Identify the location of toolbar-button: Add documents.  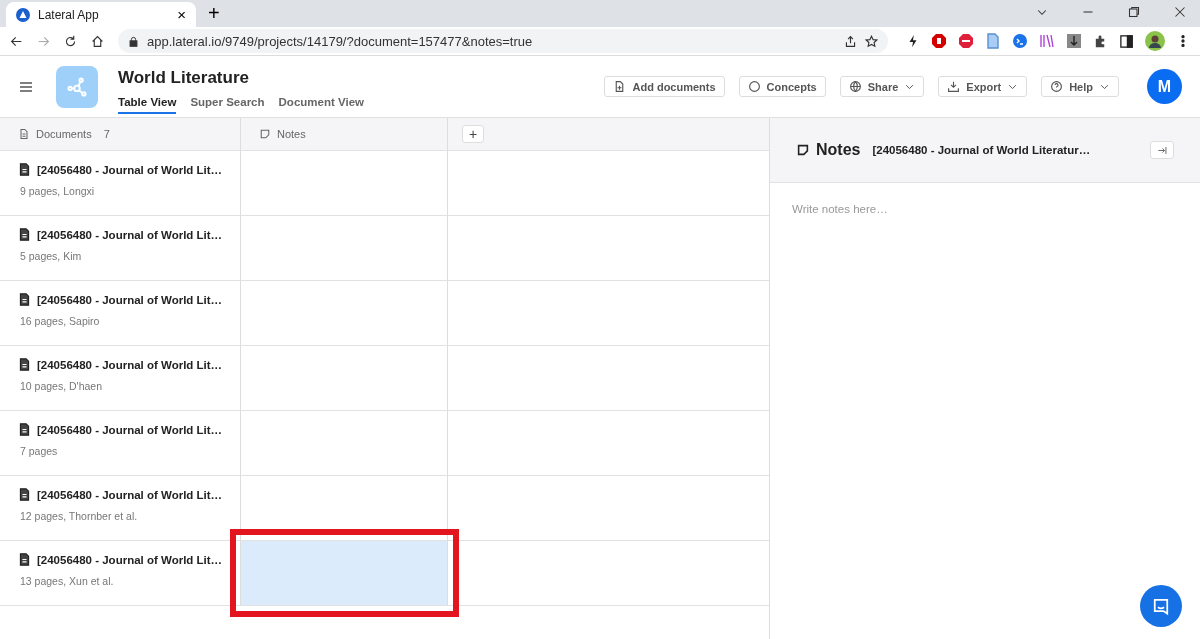
(664, 86).